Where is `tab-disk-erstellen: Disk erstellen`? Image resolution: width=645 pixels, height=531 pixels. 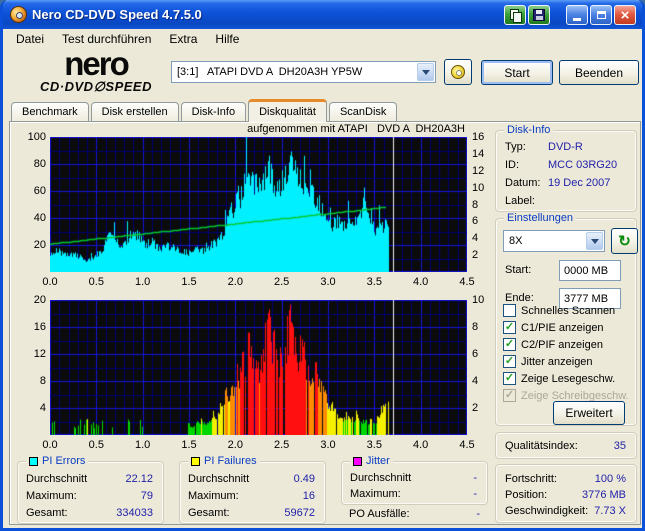
tab-disk-erstellen: Disk erstellen is located at coordinates (134, 112).